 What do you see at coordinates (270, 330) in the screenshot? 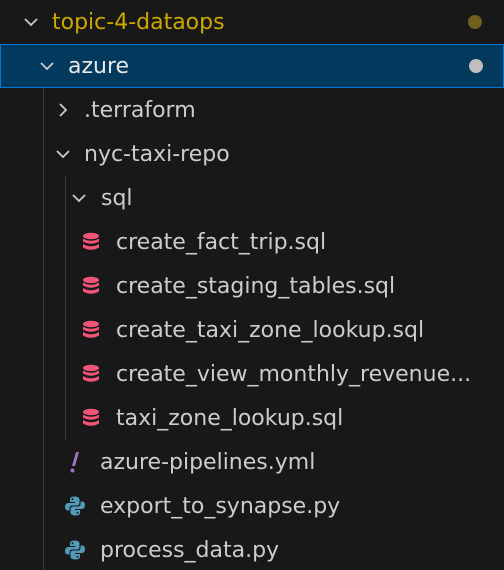
I see `file-label: create_taxi_zone_lookup.sql` at bounding box center [270, 330].